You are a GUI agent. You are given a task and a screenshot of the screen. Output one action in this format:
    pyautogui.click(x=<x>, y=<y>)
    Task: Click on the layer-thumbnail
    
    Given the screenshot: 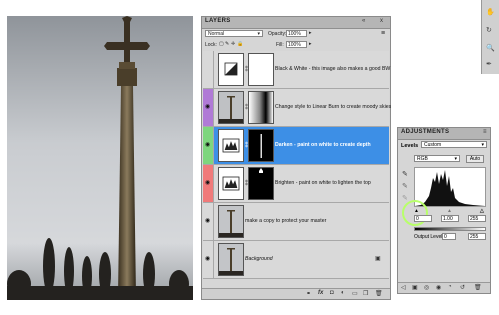 What is the action you would take?
    pyautogui.click(x=231, y=107)
    